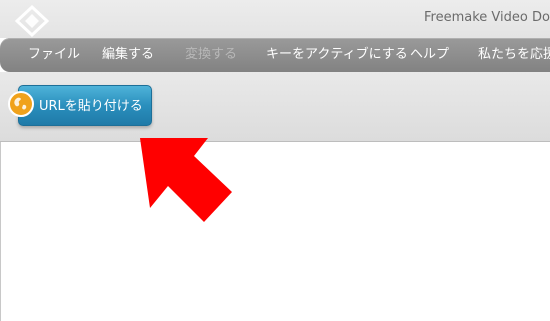  I want to click on menu-convert: 変換する, so click(211, 55).